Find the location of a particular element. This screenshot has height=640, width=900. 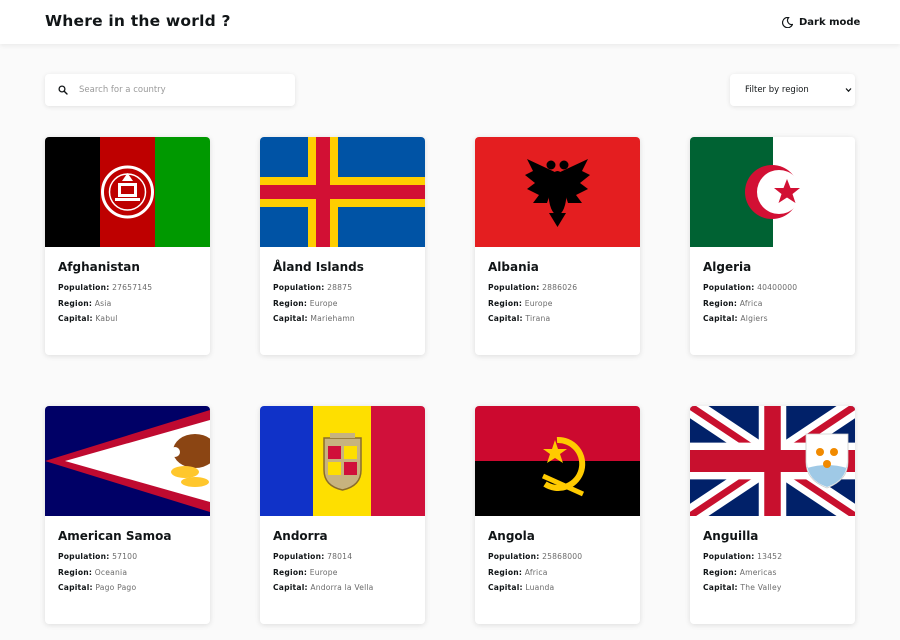

population-value: 40400000 is located at coordinates (777, 287).